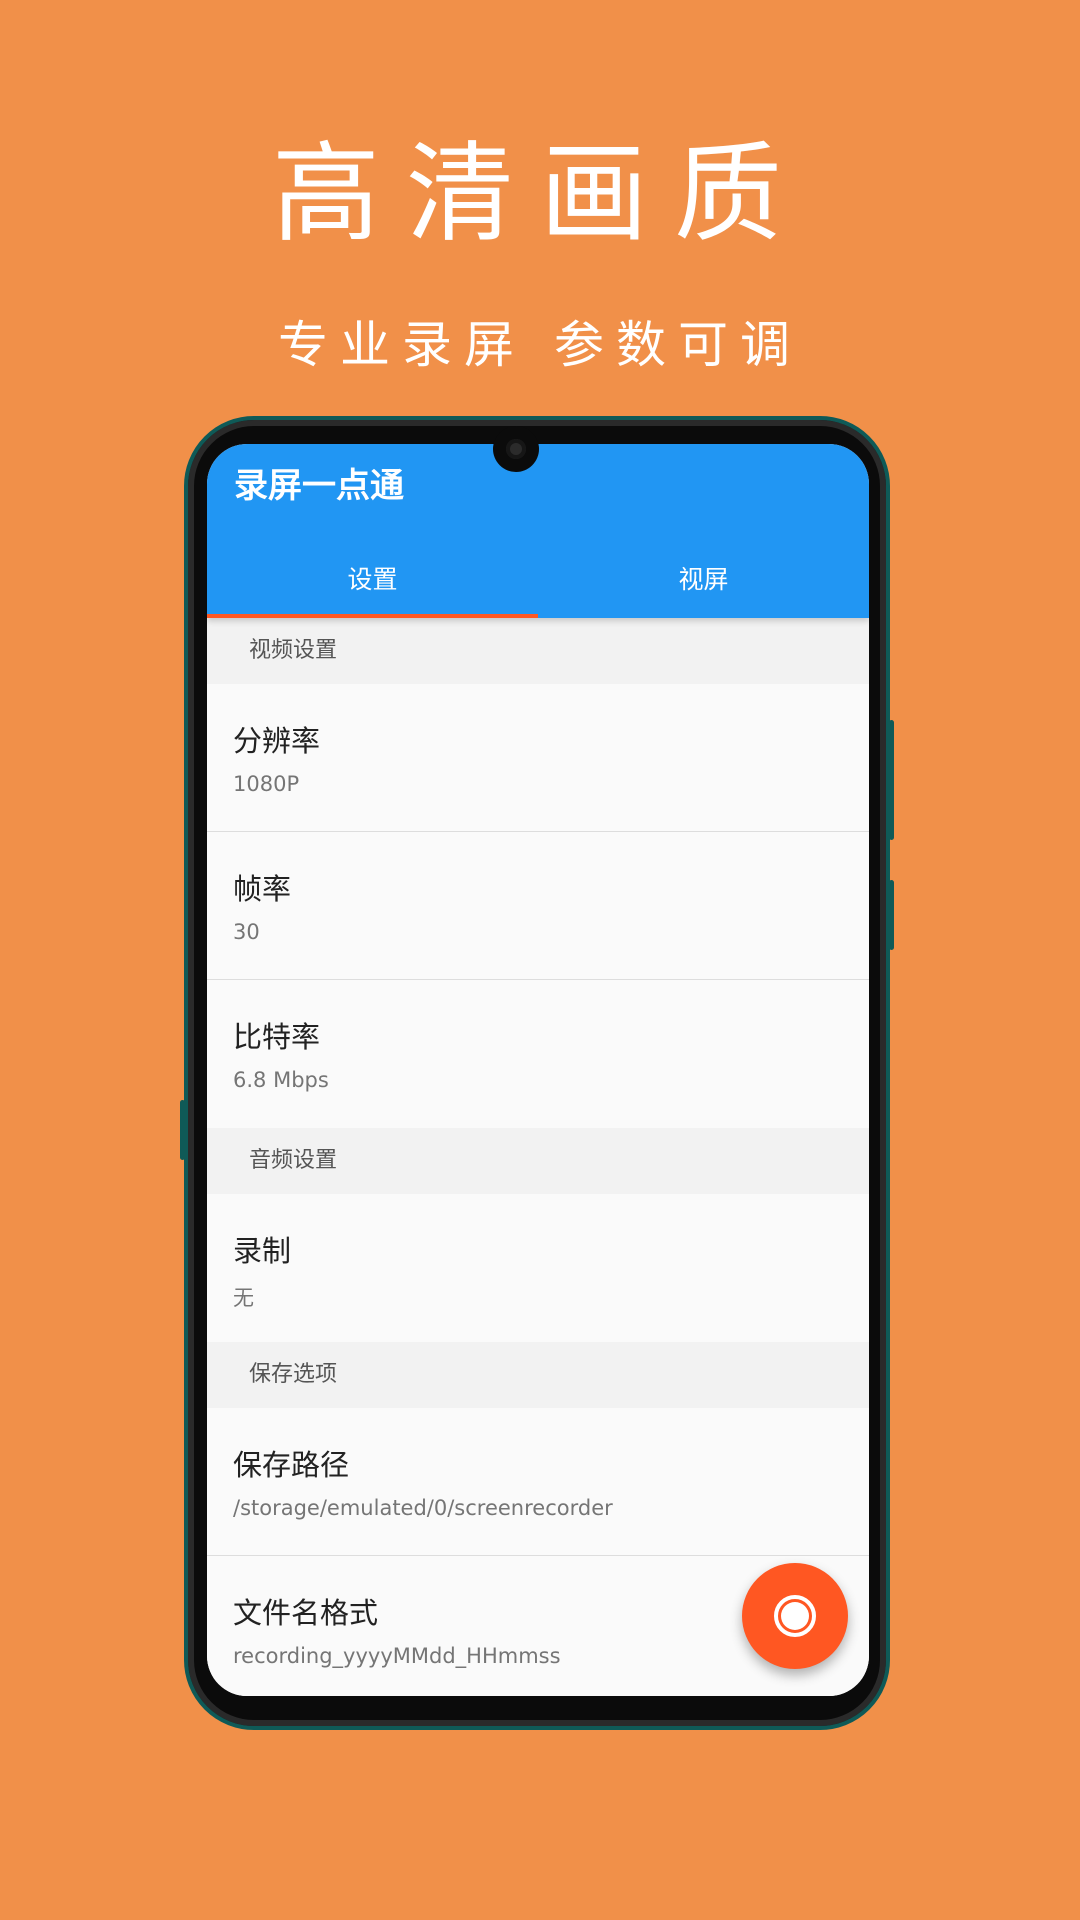 Image resolution: width=1080 pixels, height=1920 pixels. I want to click on setting-title: 分辨率, so click(277, 741).